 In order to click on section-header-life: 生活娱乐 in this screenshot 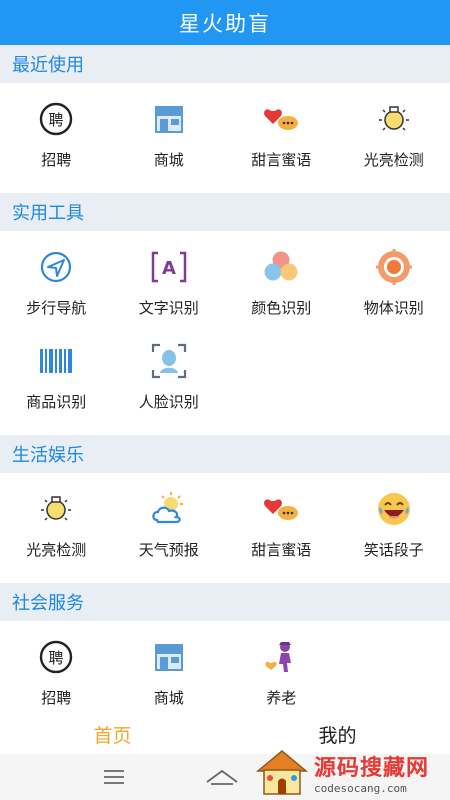, I will do `click(225, 454)`.